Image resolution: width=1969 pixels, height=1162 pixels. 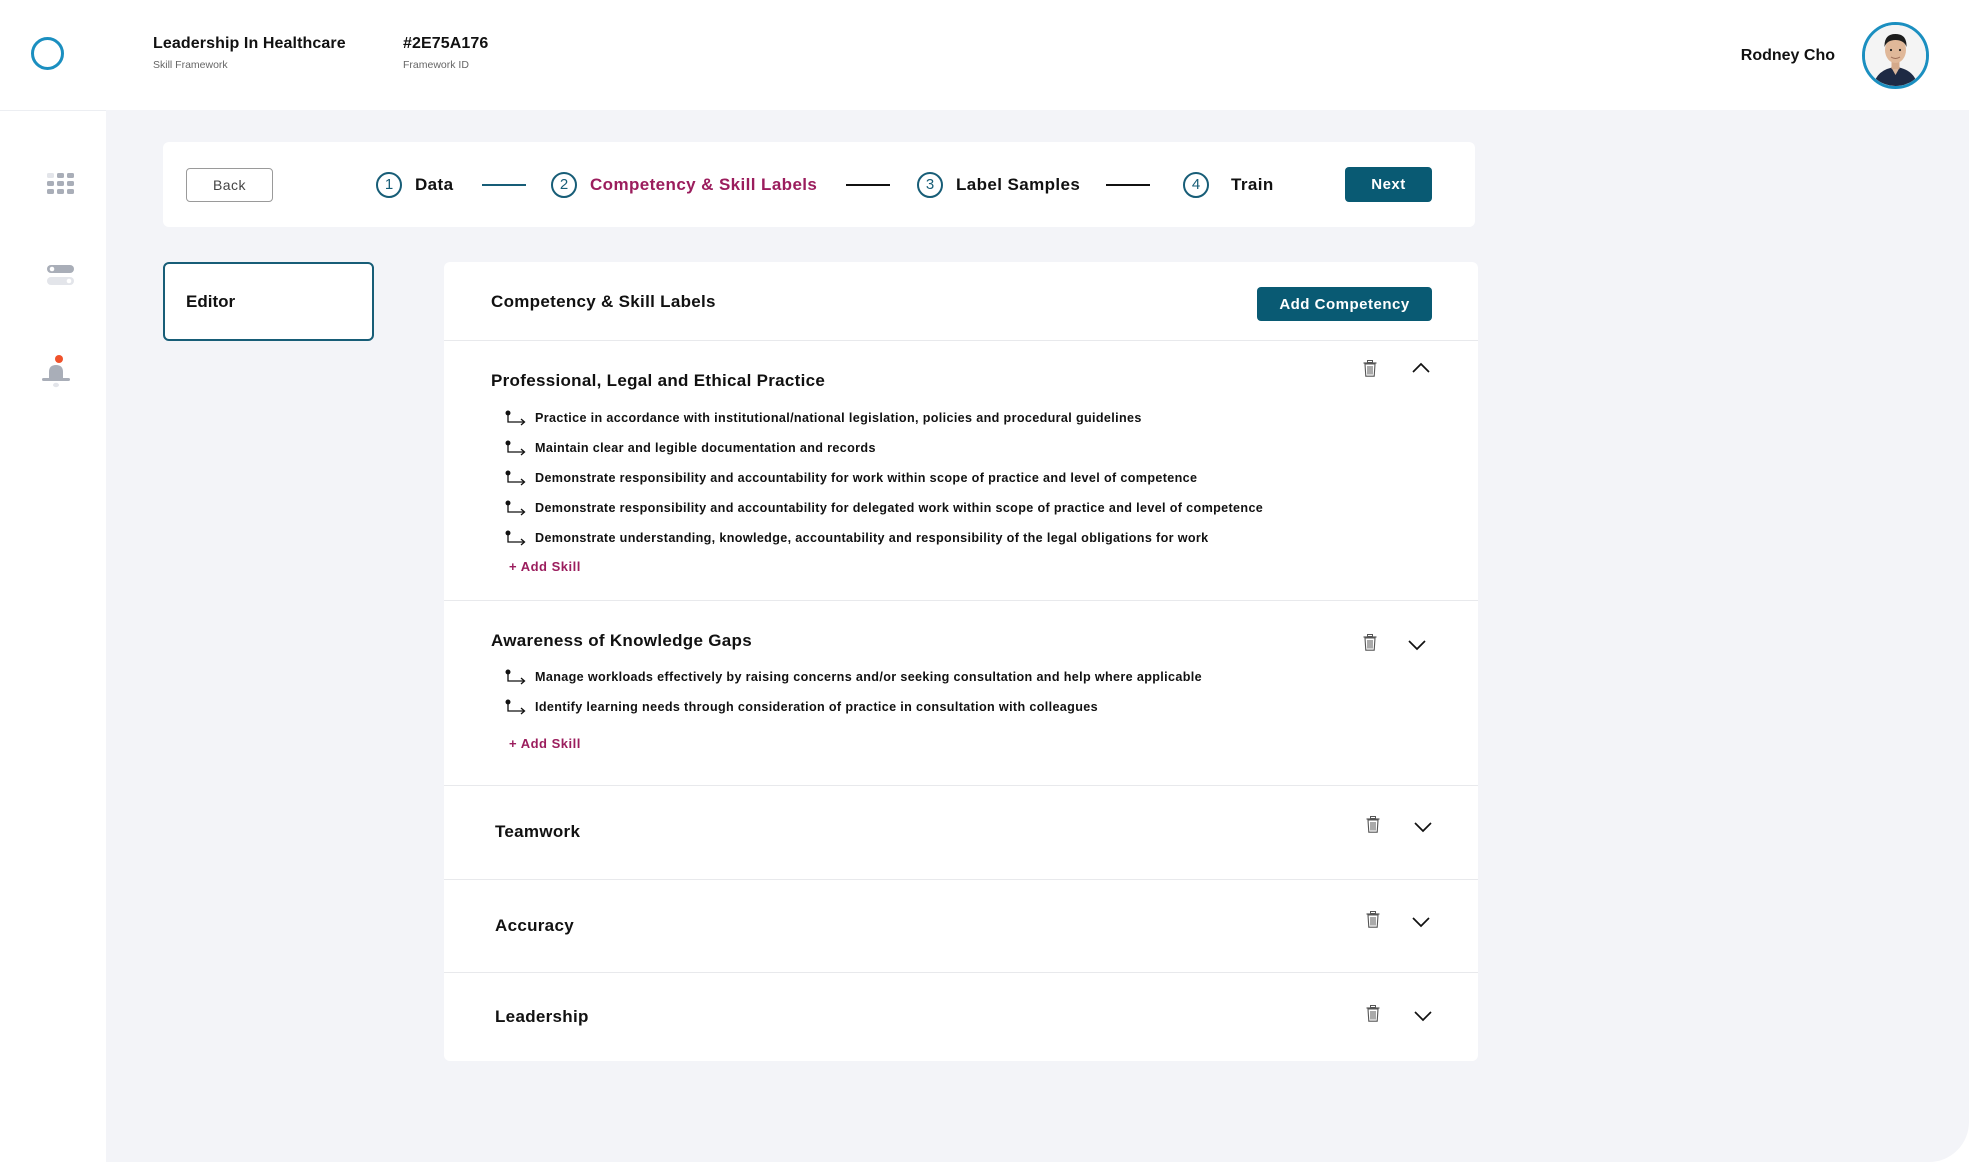 I want to click on competency-section: Professional, Legal and Ethical Practice, so click(x=961, y=471).